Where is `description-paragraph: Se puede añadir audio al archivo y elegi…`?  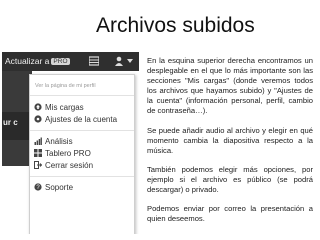
description-paragraph: Se puede añadir audio al archivo y elegi… is located at coordinates (230, 140).